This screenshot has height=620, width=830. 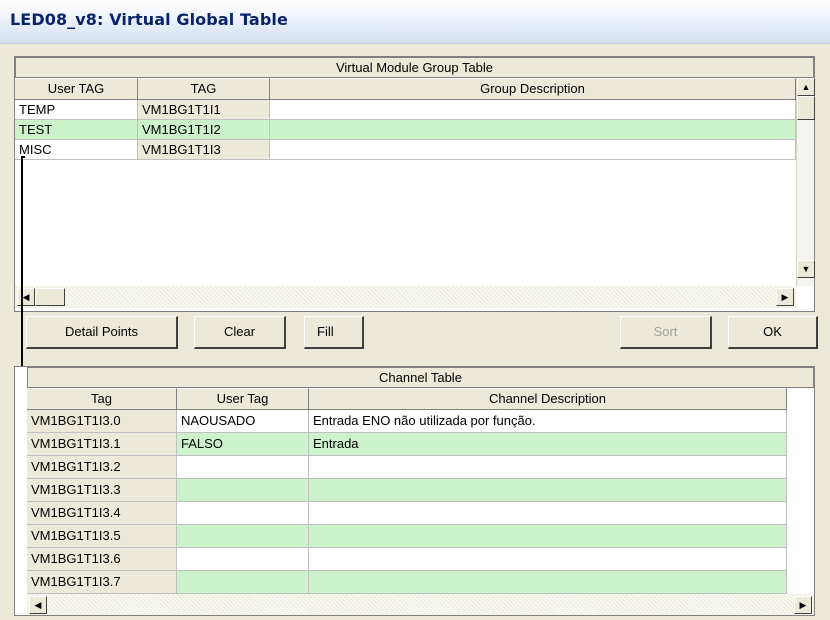 What do you see at coordinates (102, 399) in the screenshot?
I see `channel-col-tag: Tag` at bounding box center [102, 399].